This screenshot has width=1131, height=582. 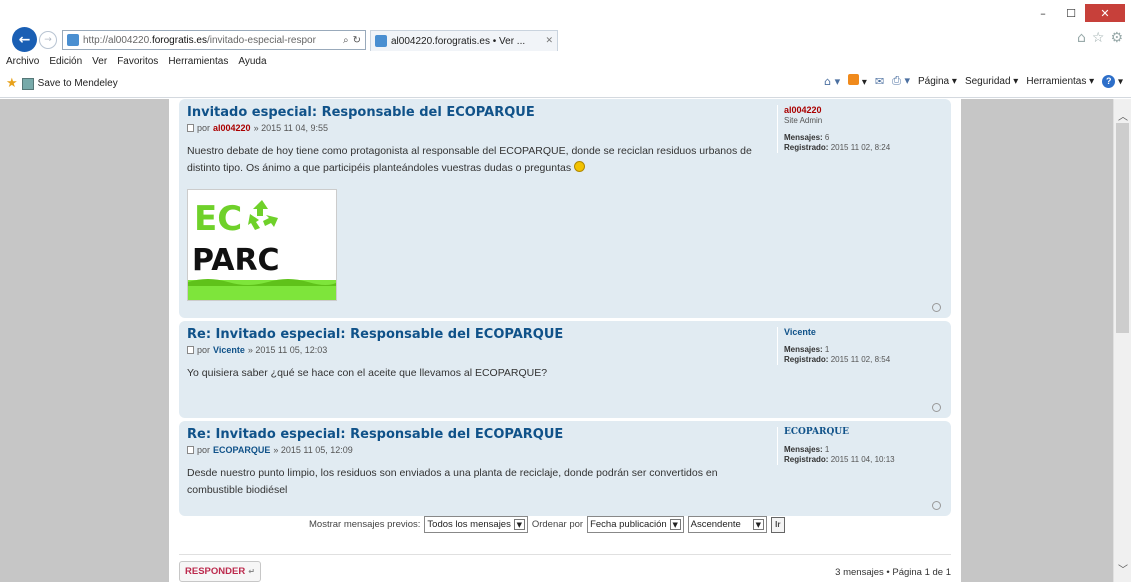 I want to click on browser-right-icons: ⌂ ☆ ⚙, so click(x=1100, y=38).